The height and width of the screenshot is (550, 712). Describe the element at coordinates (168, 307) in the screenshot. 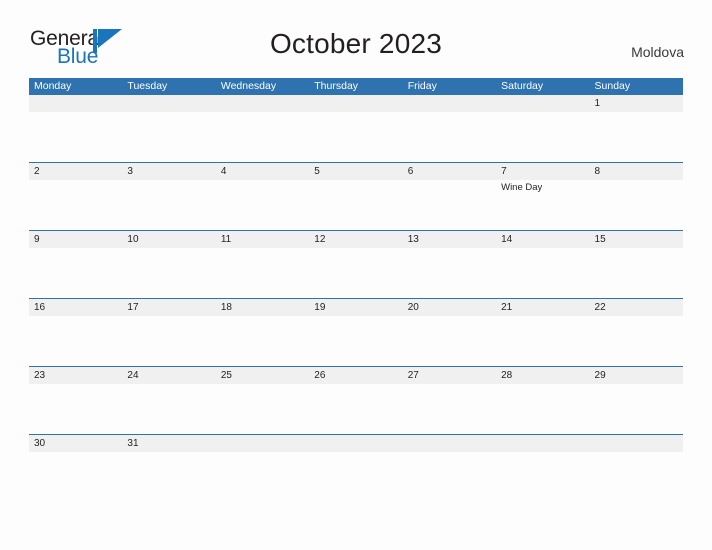

I see `day-number: 17` at that location.